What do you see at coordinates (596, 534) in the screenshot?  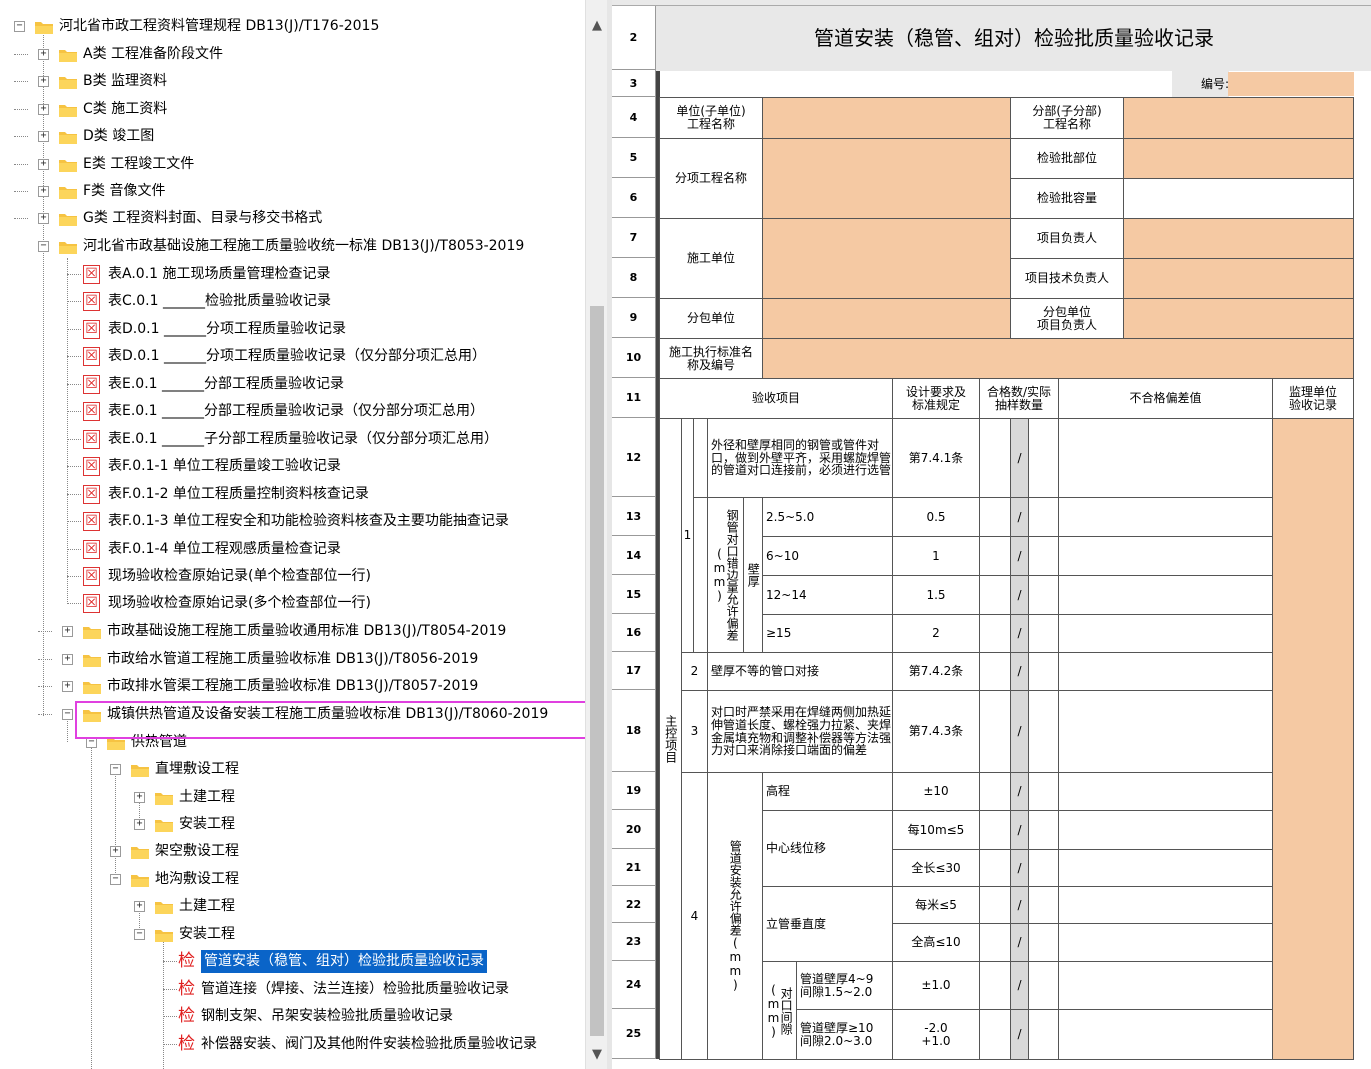 I see `tree-scrollbar: ▲ ▼` at bounding box center [596, 534].